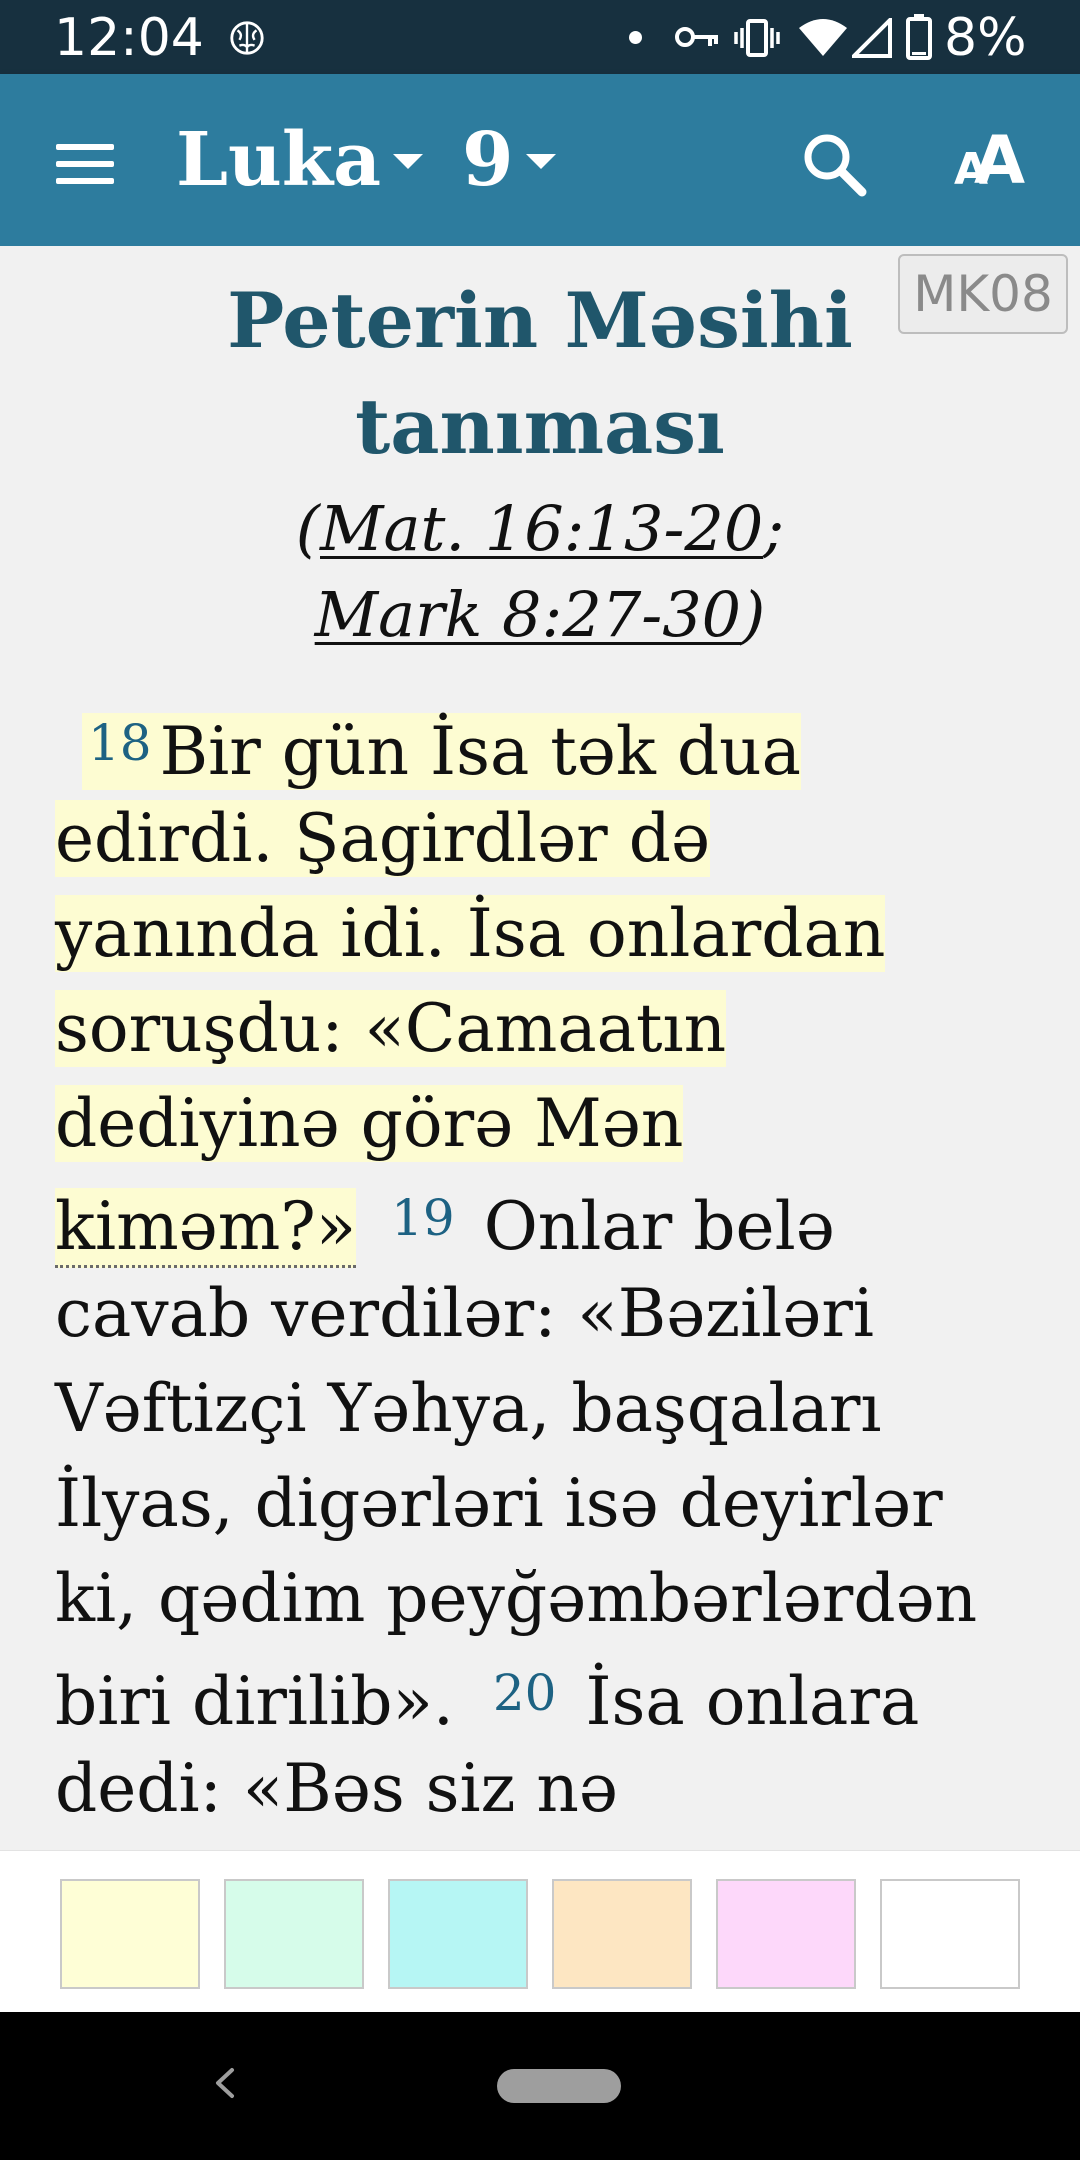 The height and width of the screenshot is (2160, 1080). I want to click on home-pill, so click(559, 2086).